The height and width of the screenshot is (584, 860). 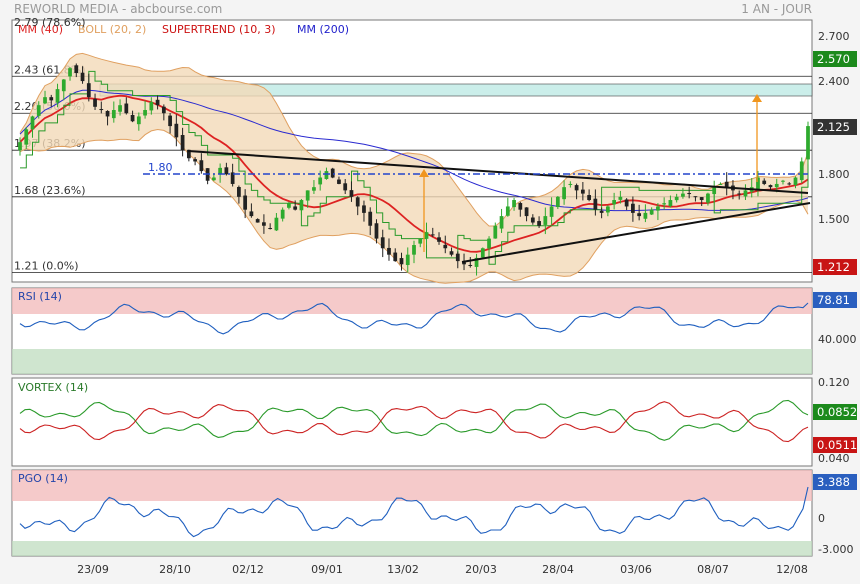 What do you see at coordinates (833, 267) in the screenshot?
I see `low-price-value: 1.212` at bounding box center [833, 267].